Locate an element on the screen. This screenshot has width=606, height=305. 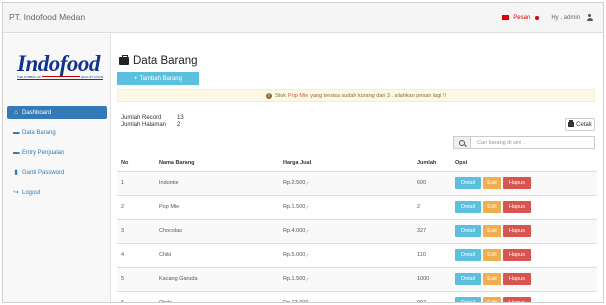
cell-nama: Chiki is located at coordinates (221, 254).